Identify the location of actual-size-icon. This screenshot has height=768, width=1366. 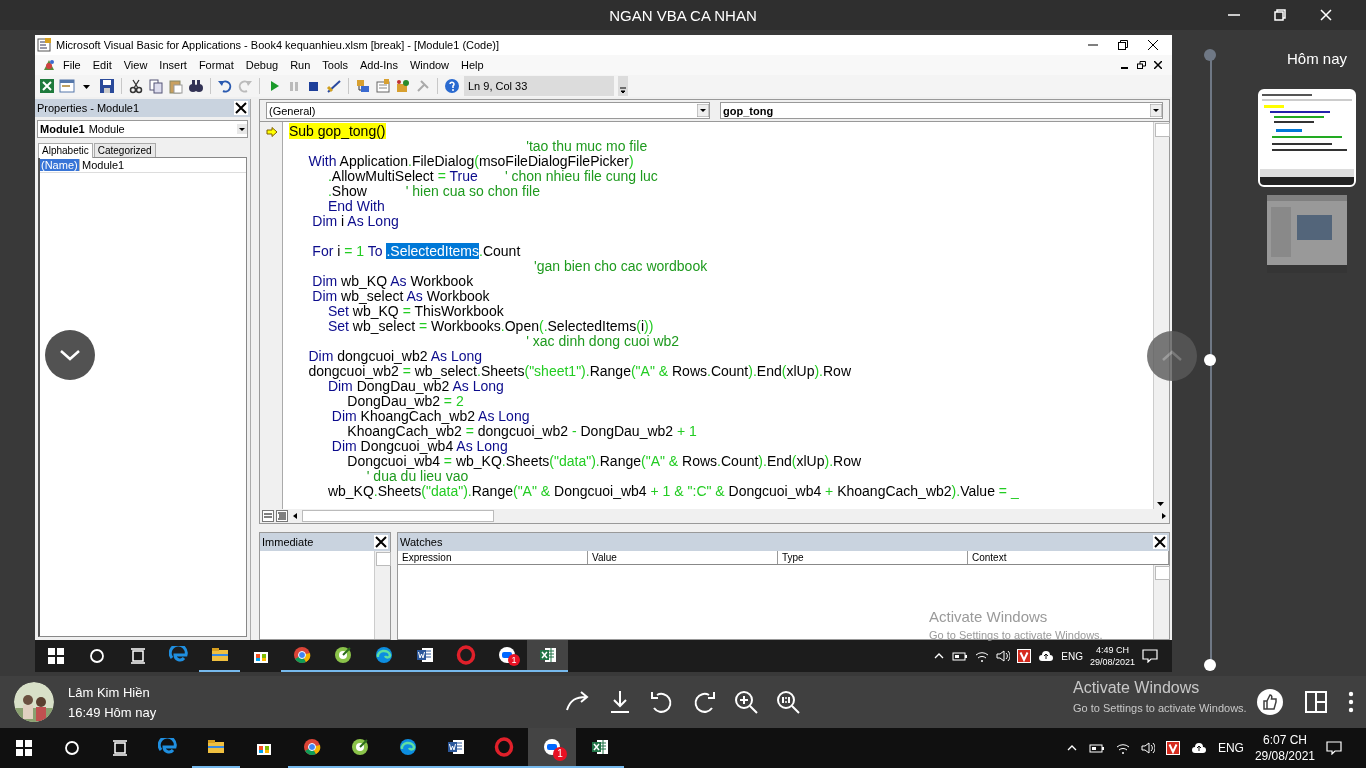
(788, 702).